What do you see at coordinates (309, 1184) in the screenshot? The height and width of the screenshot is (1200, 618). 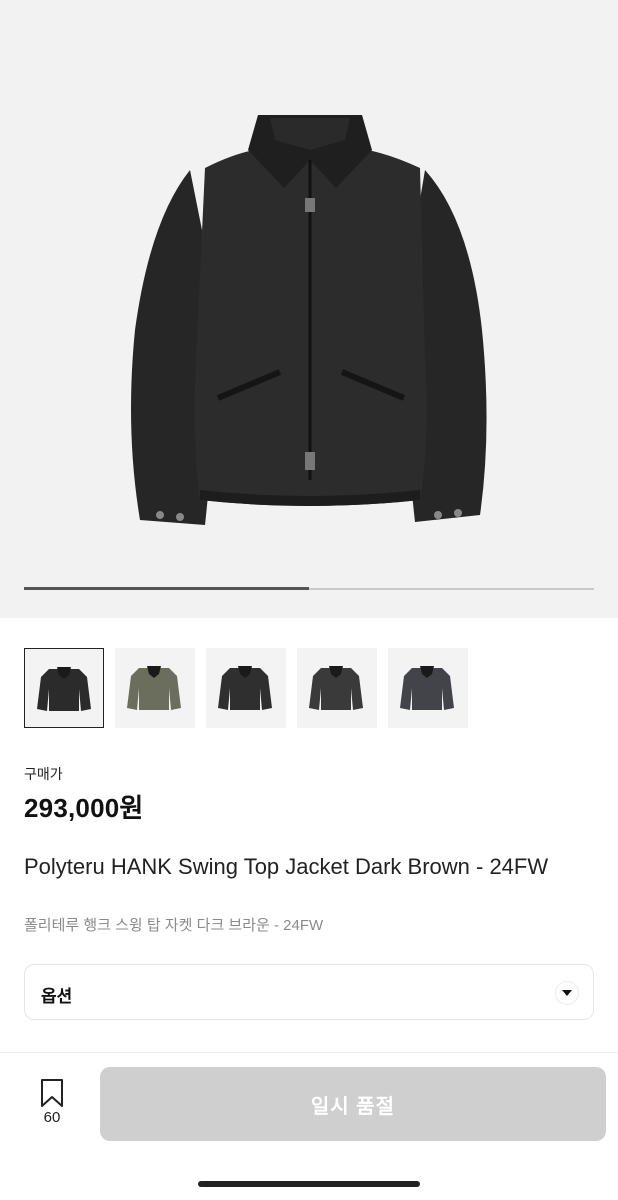 I see `home-indicator` at bounding box center [309, 1184].